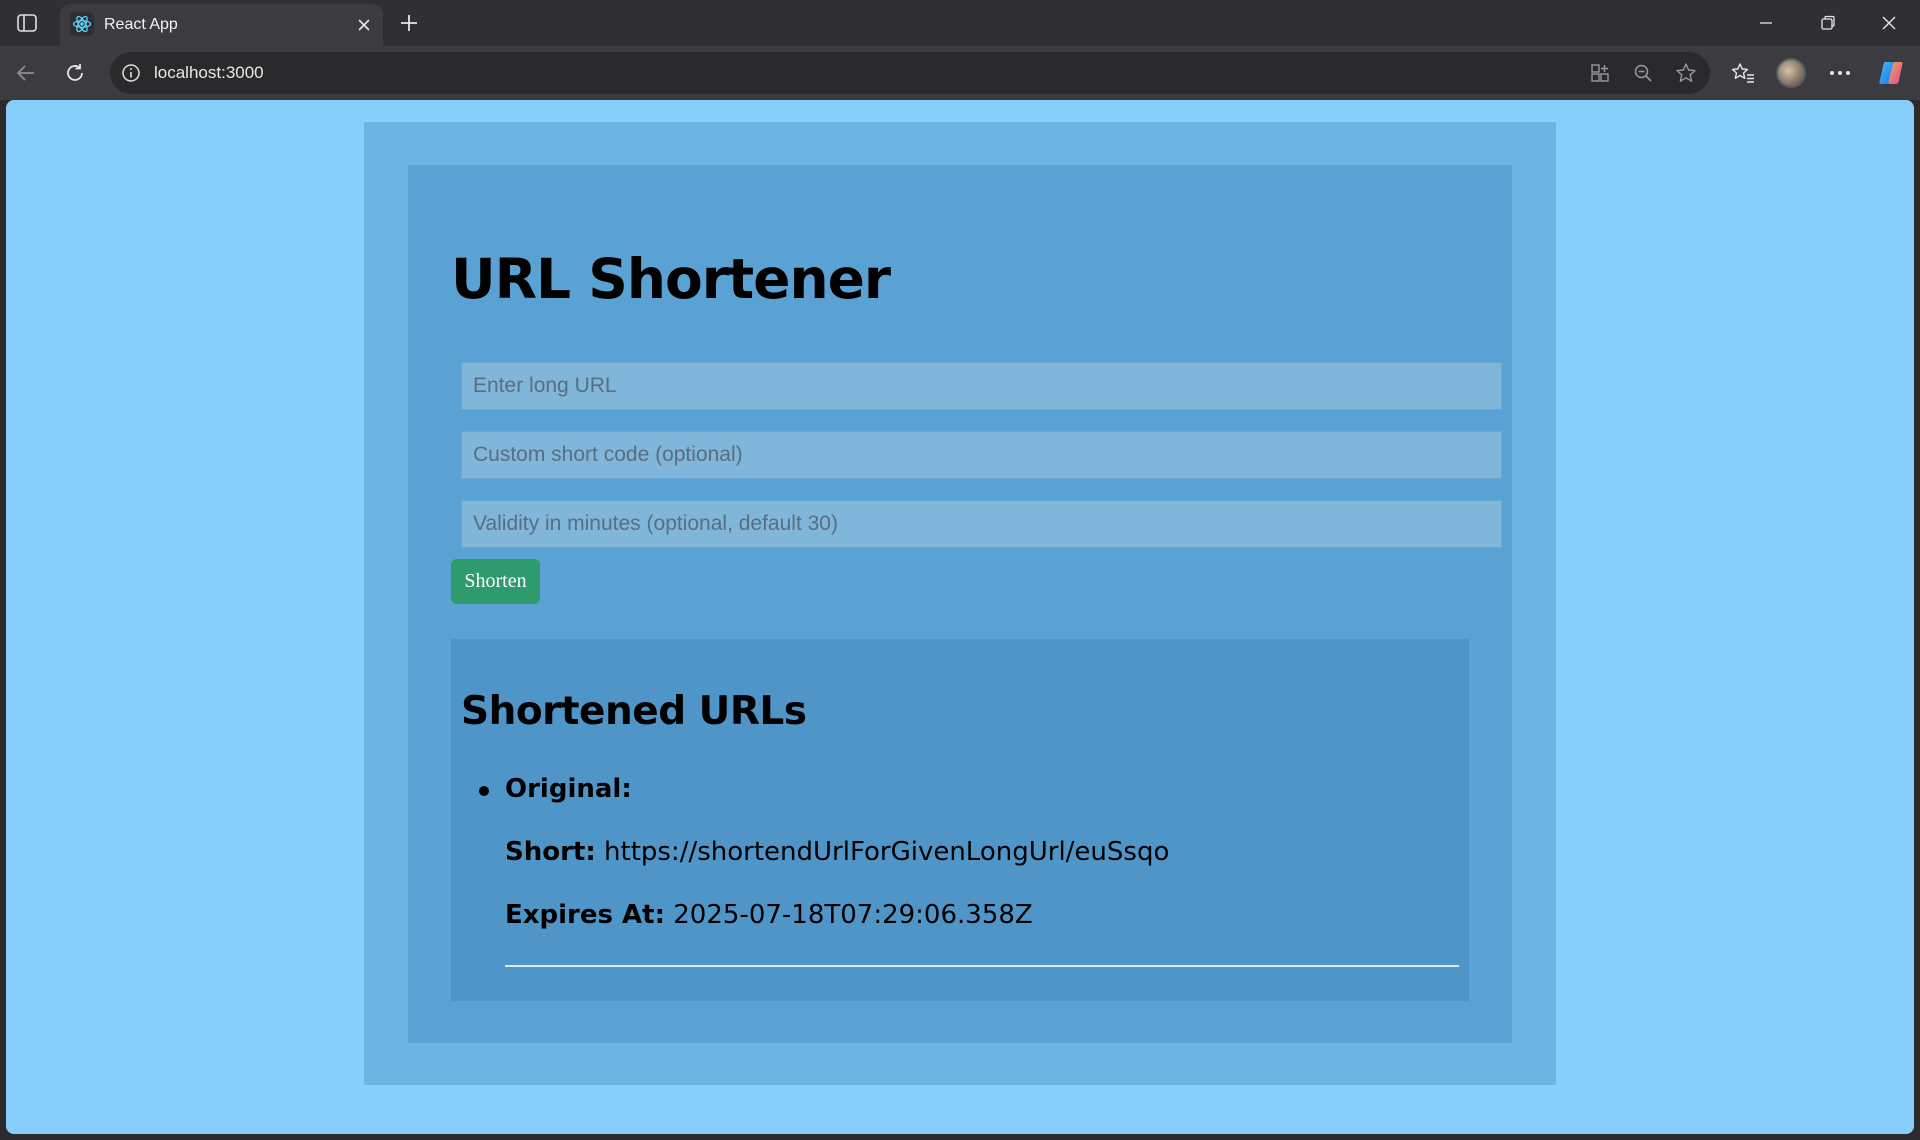  I want to click on original-row: Original:, so click(568, 789).